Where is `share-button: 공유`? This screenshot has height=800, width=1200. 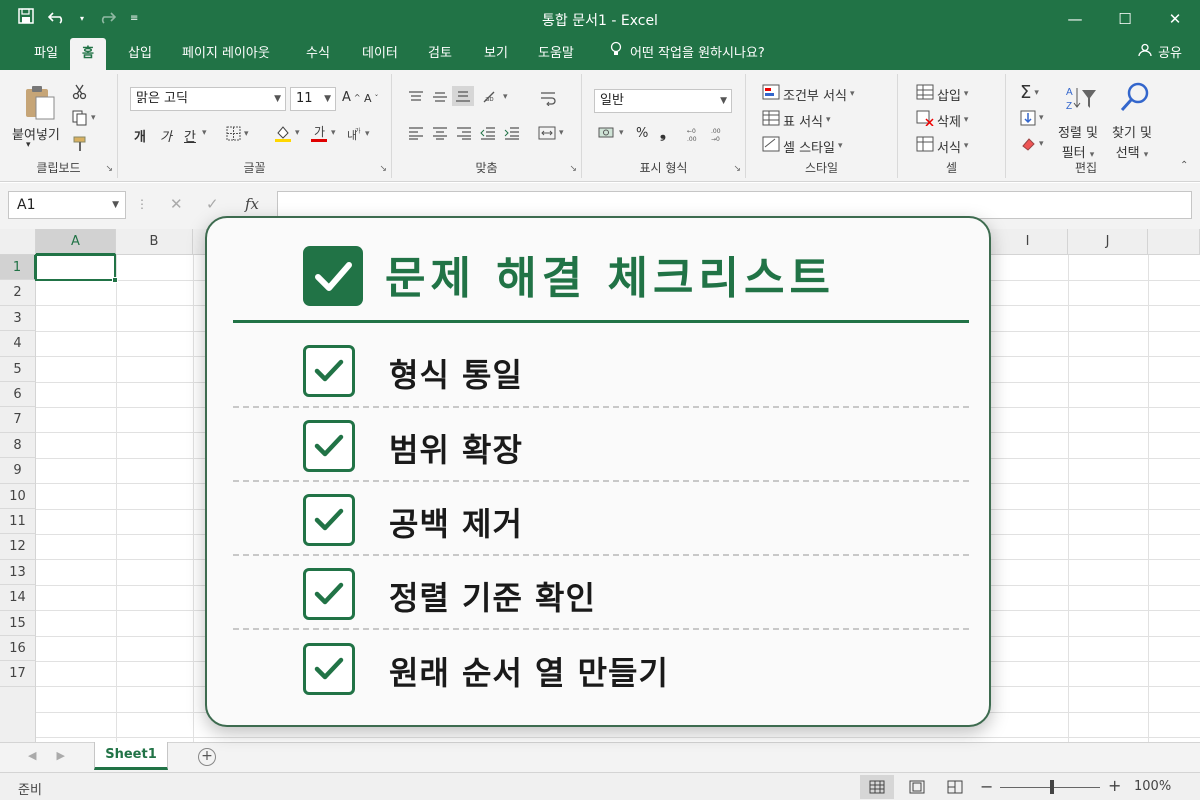
share-button: 공유 is located at coordinates (1160, 54).